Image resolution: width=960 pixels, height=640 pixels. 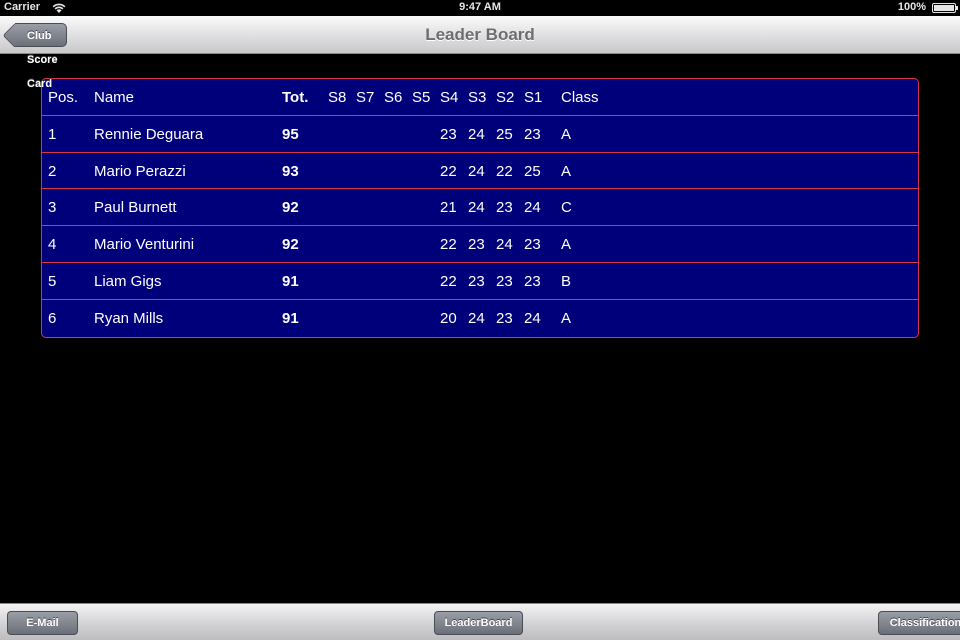 I want to click on cell-s4: 23, so click(x=448, y=134).